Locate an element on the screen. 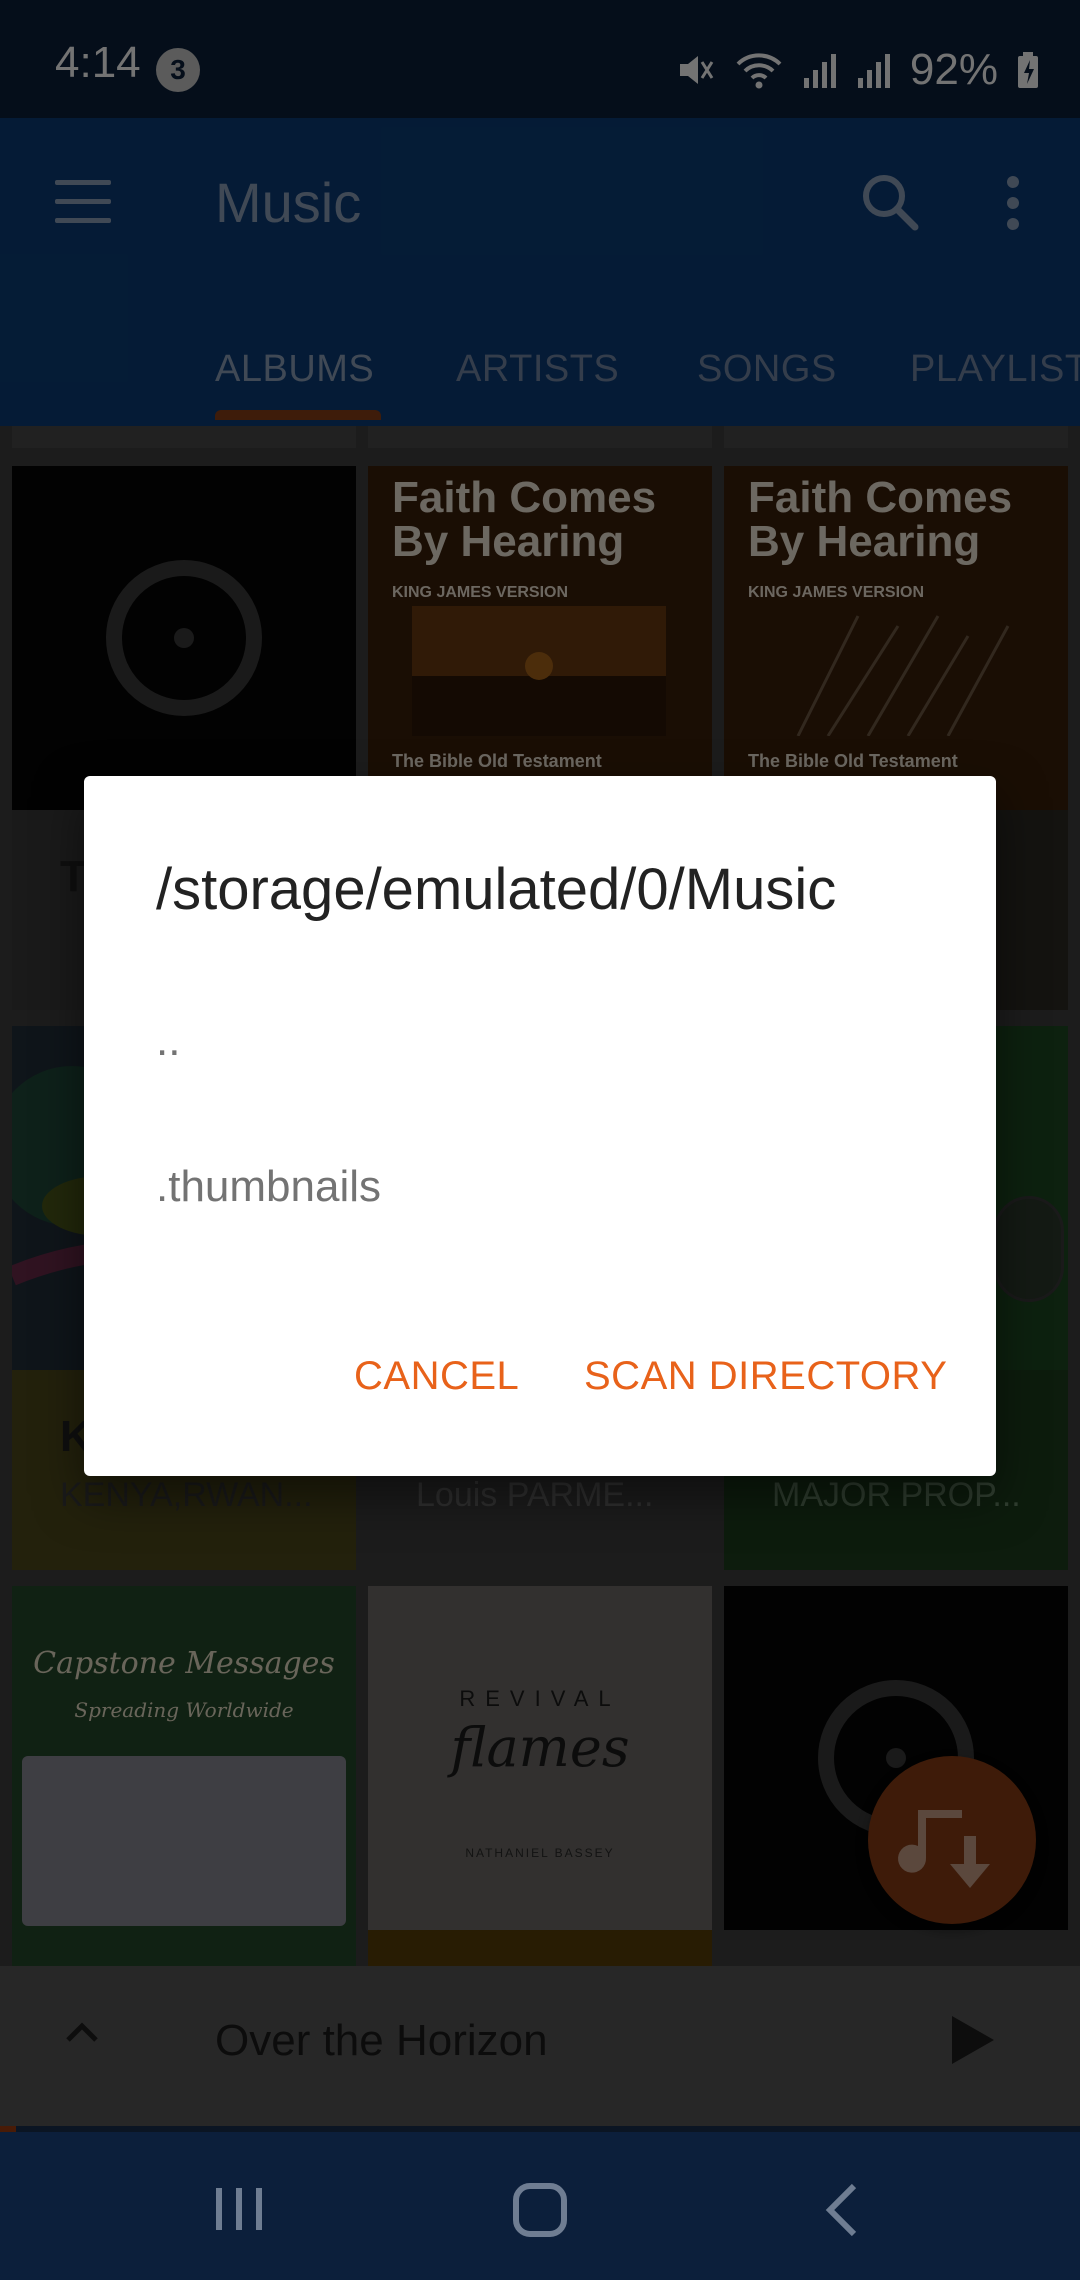  capstone-heading: Capstone Messages is located at coordinates (184, 1663).